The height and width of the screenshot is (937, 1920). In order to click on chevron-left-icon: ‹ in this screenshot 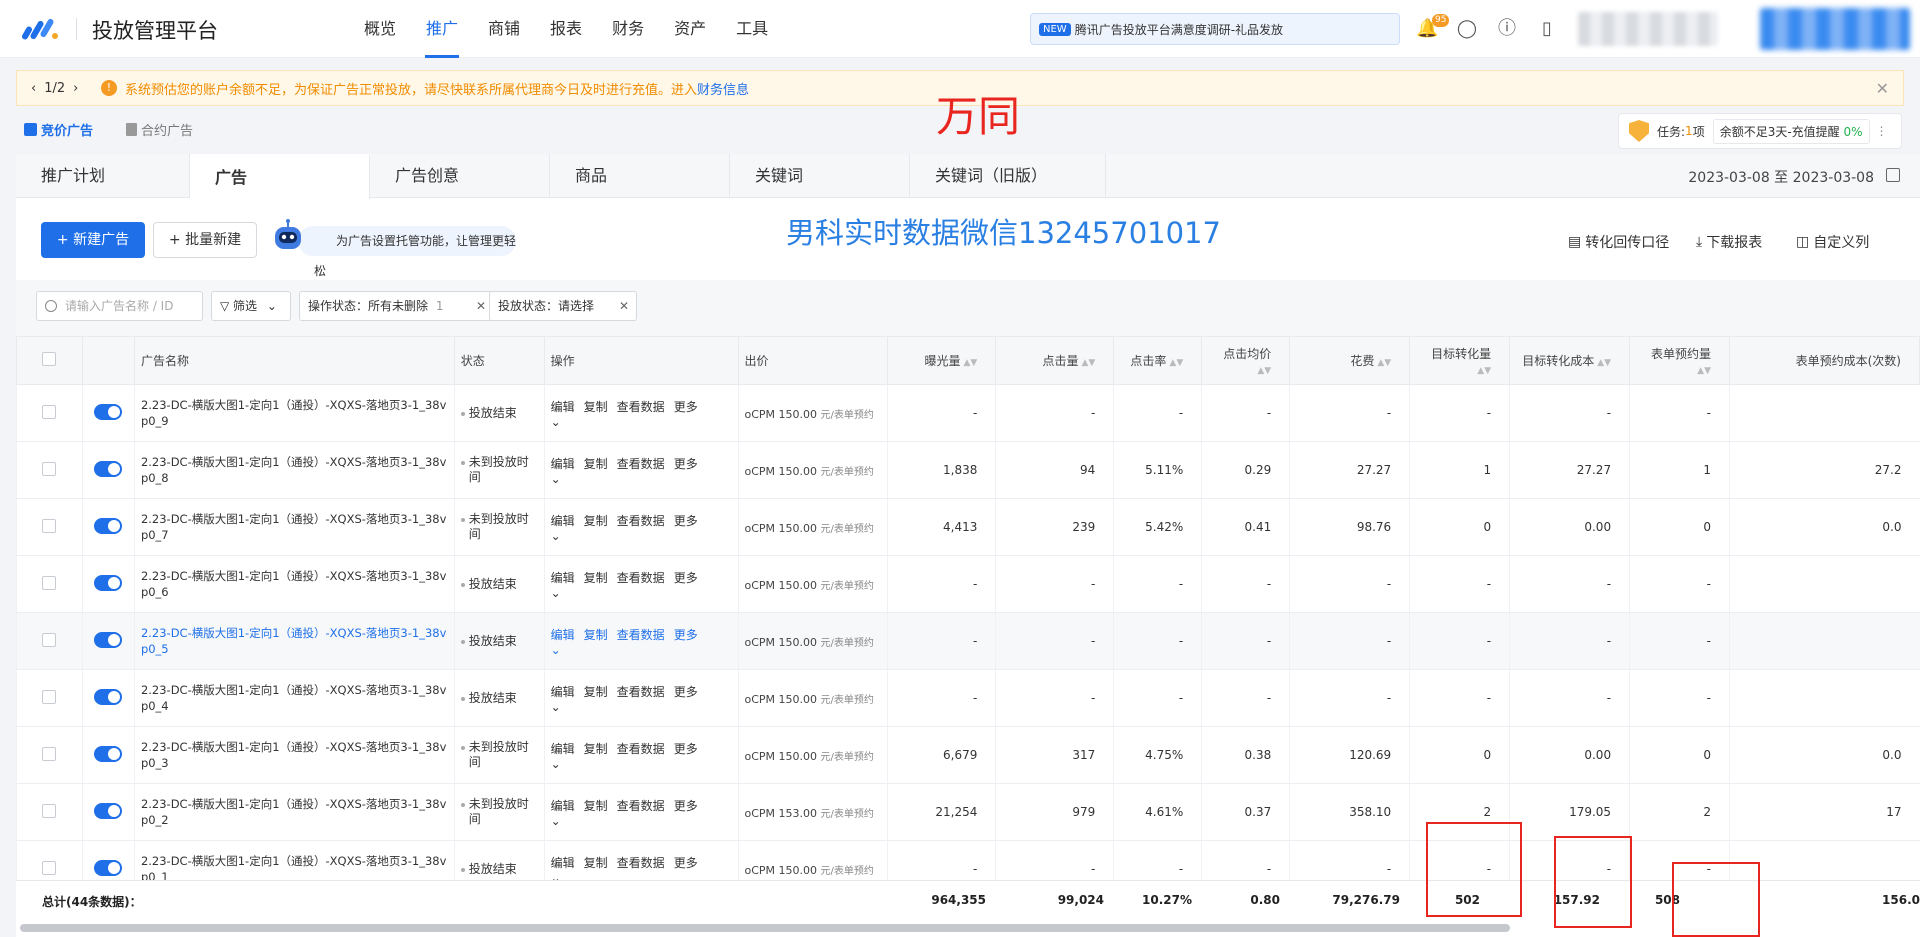, I will do `click(33, 88)`.